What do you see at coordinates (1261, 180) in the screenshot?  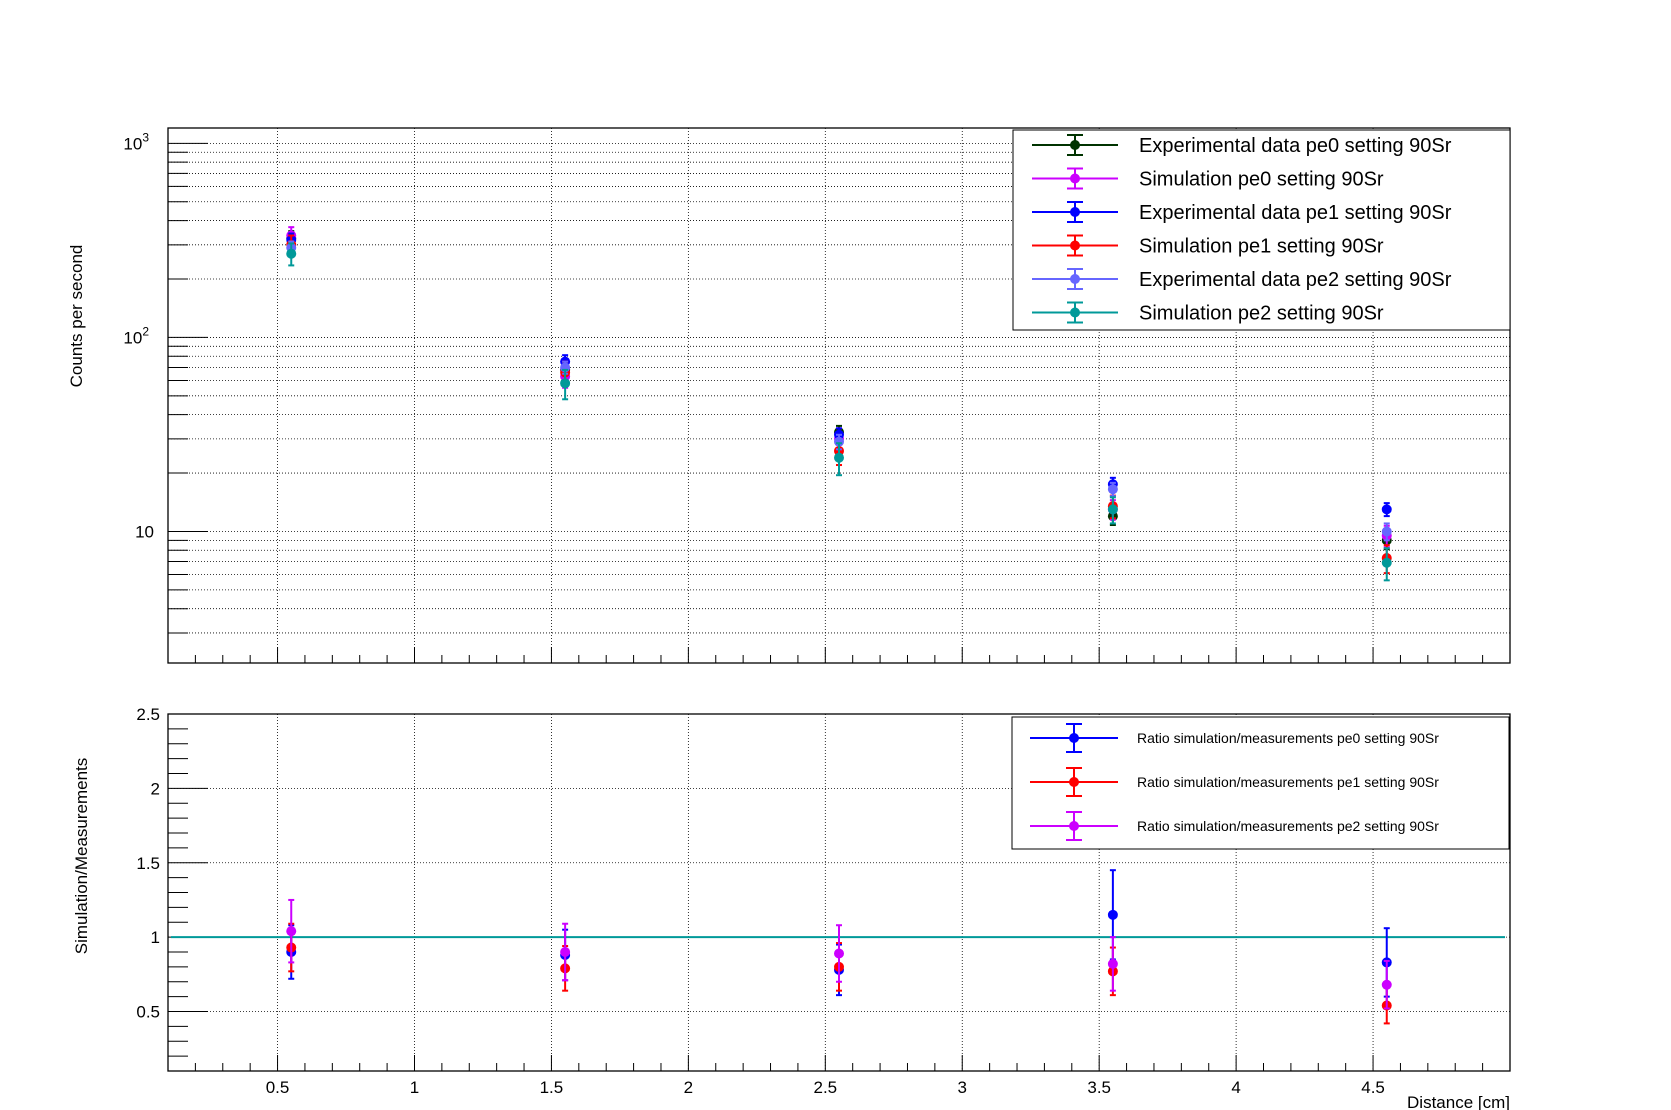 I see `legend-label: Simulation pe0 setting 90Sr` at bounding box center [1261, 180].